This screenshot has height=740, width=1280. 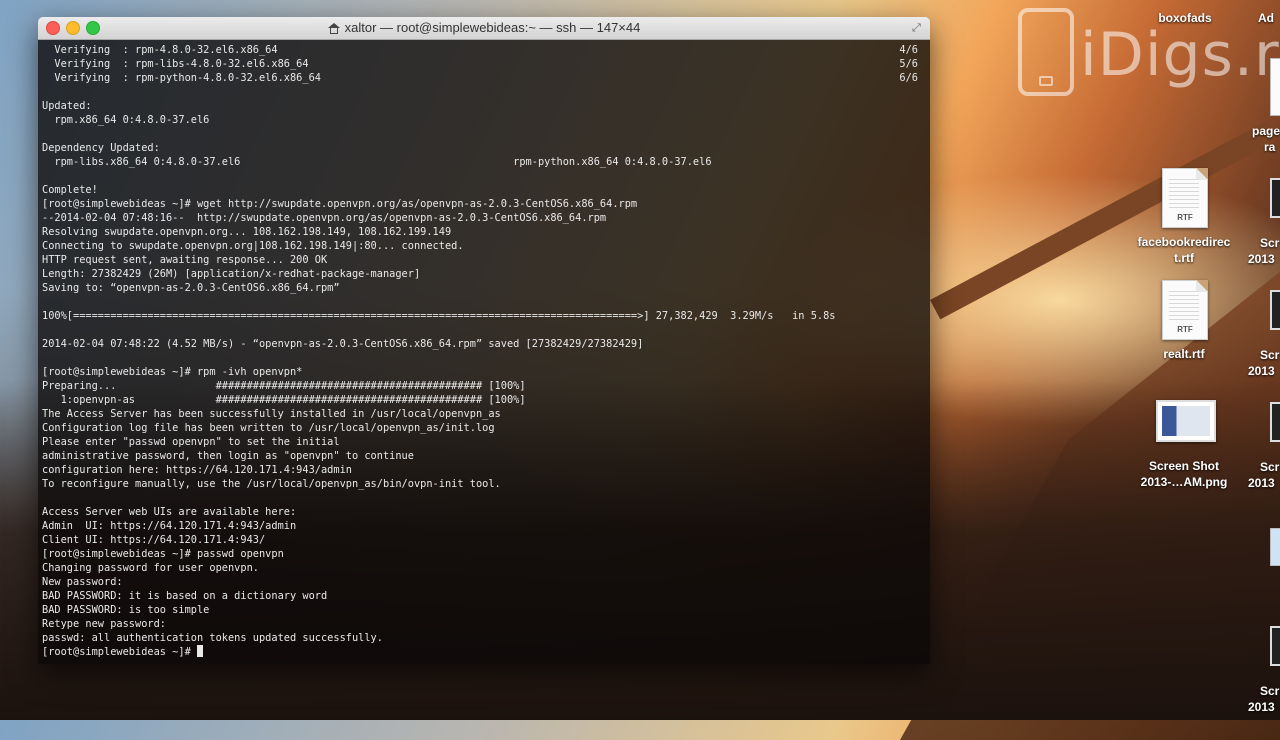 I want to click on desktop-label-ad: Ad, so click(x=1269, y=18).